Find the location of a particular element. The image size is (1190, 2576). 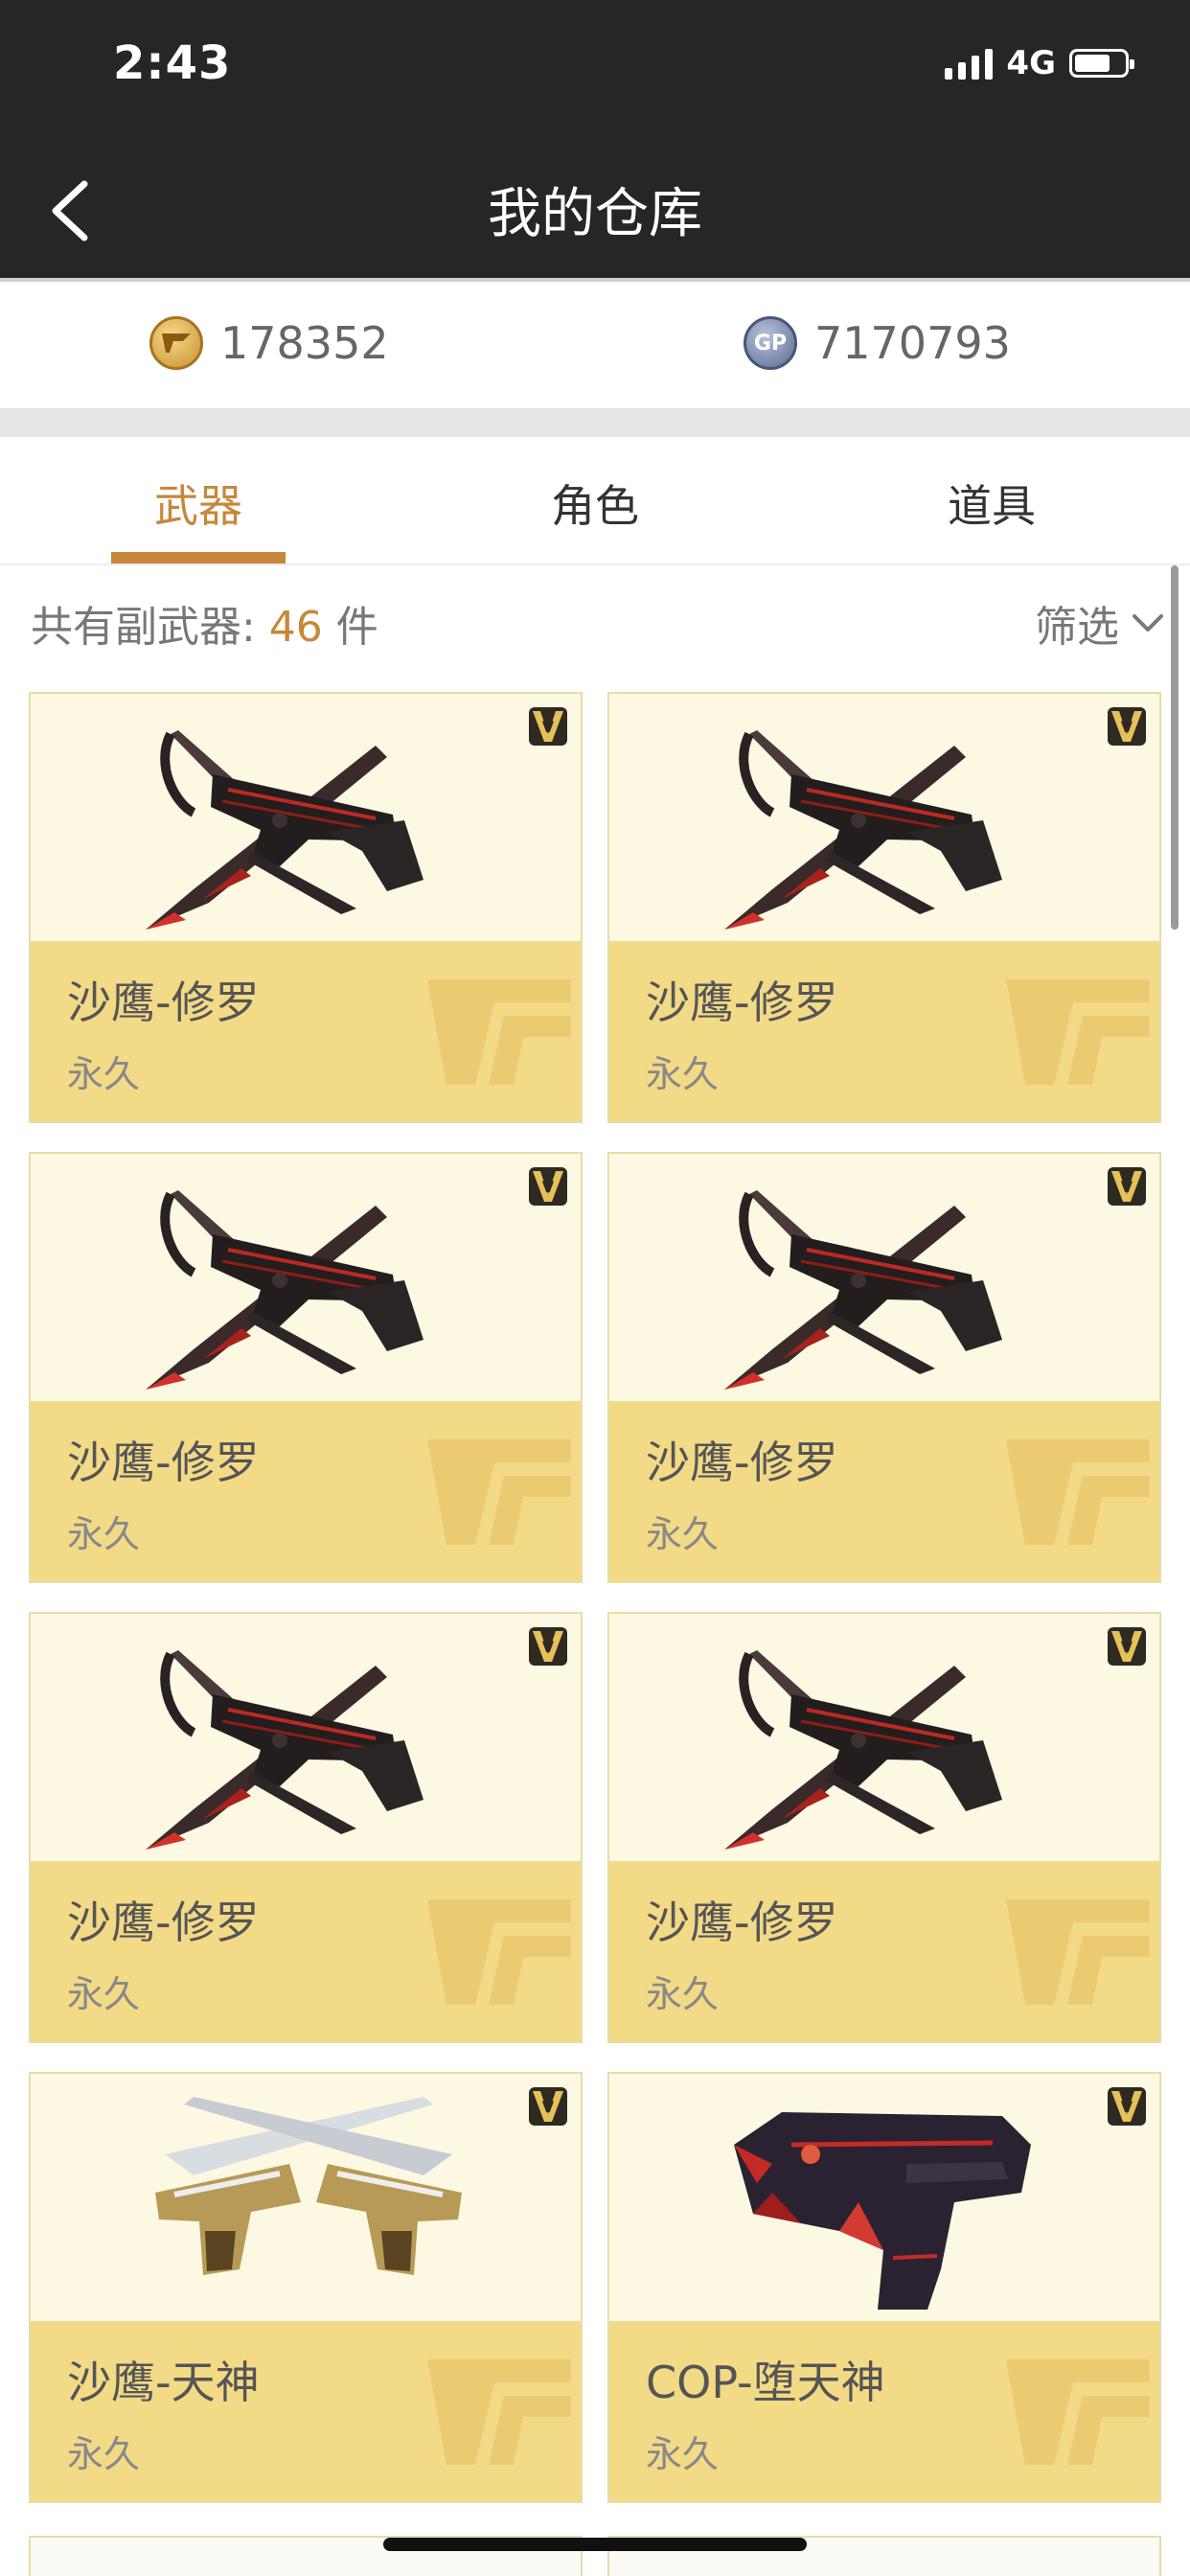

gp-coin-icon: GP is located at coordinates (771, 343).